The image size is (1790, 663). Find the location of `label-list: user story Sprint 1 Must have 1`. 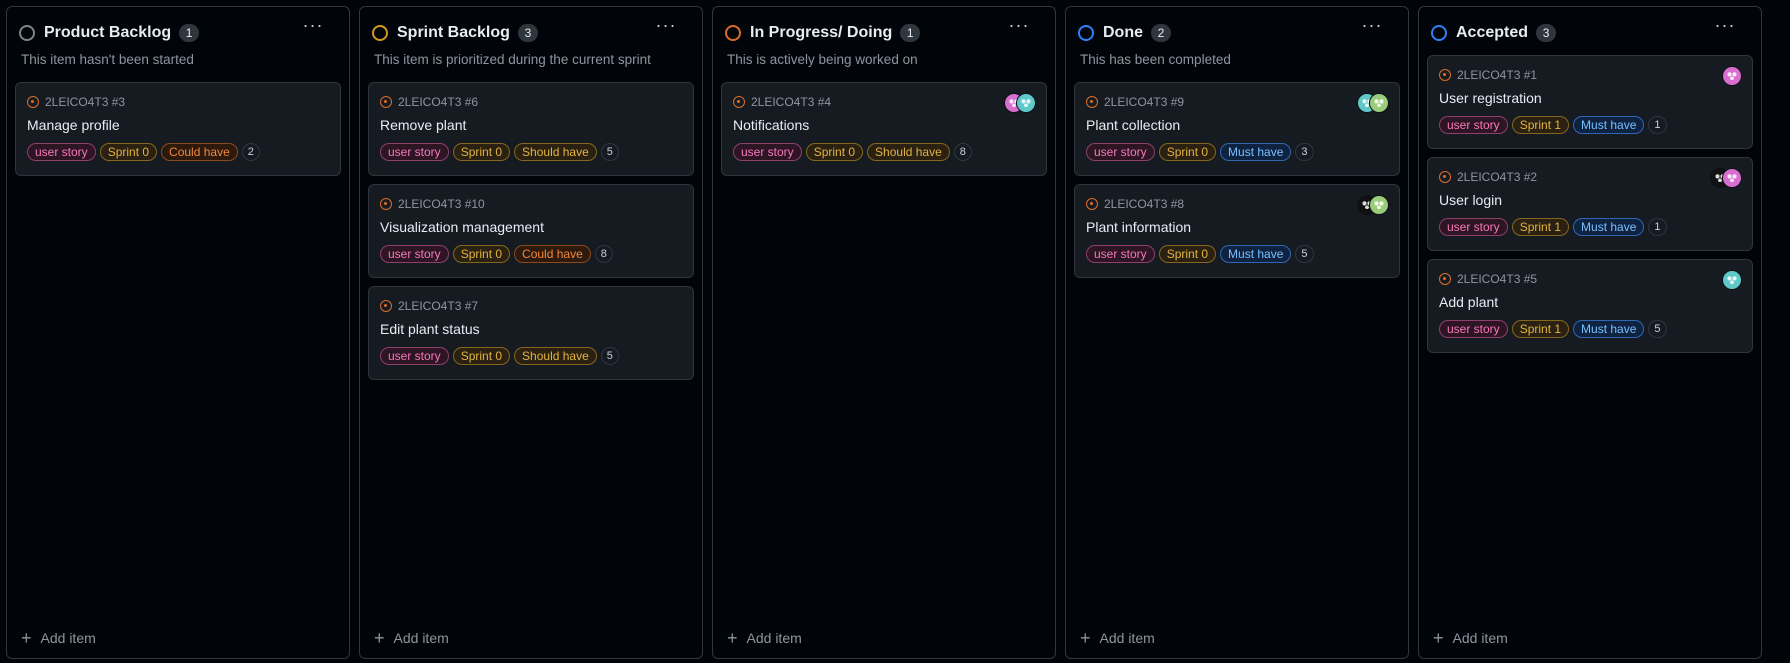

label-list: user story Sprint 1 Must have 1 is located at coordinates (1590, 125).